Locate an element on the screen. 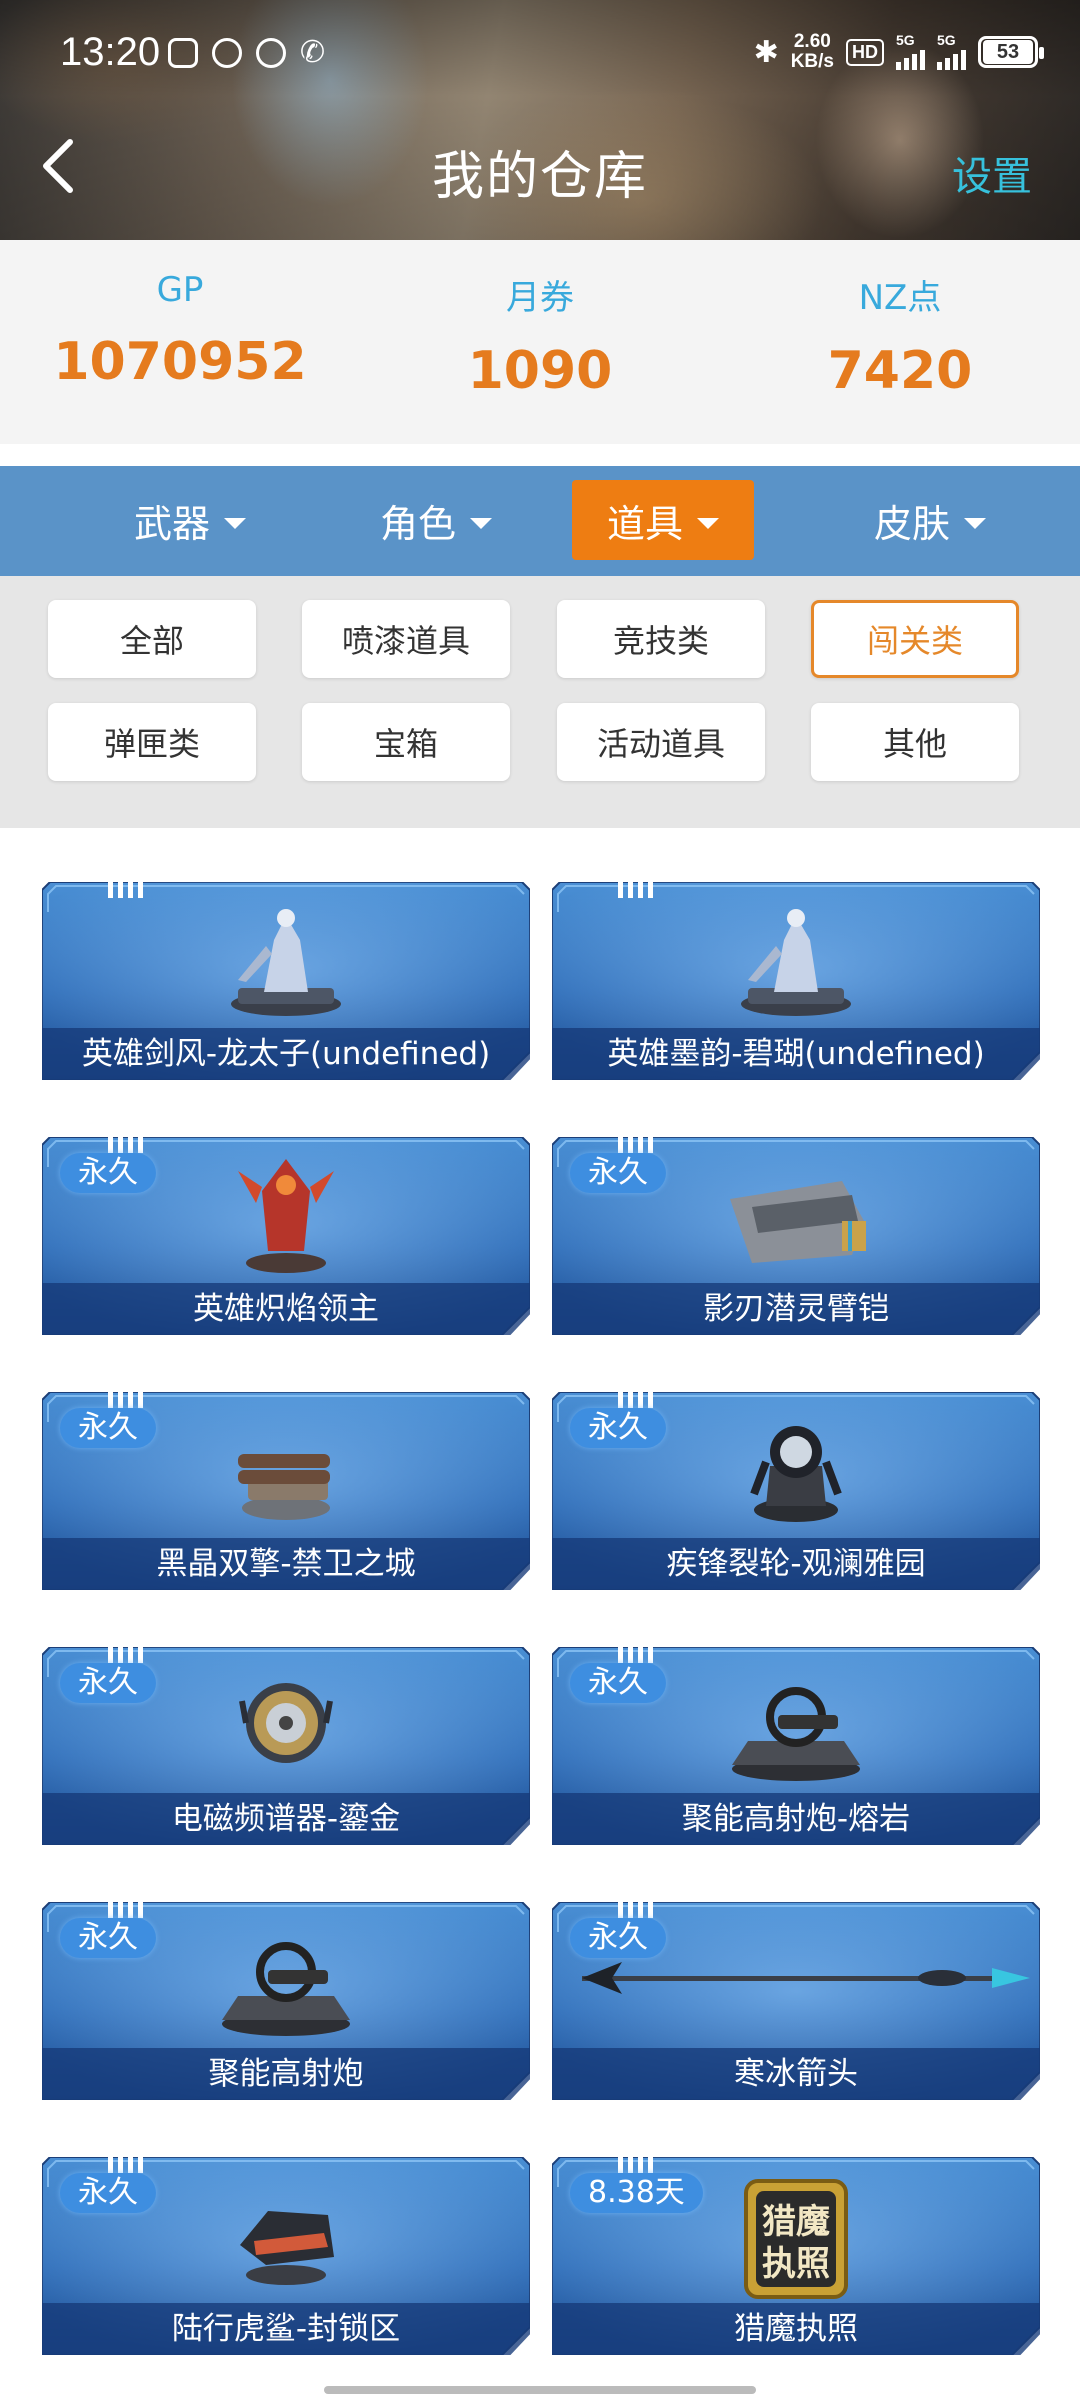 The width and height of the screenshot is (1080, 2400). status-bar: 13:20 ✆ ✱ 2.60 KB/s HD 5G 5G 53 is located at coordinates (540, 55).